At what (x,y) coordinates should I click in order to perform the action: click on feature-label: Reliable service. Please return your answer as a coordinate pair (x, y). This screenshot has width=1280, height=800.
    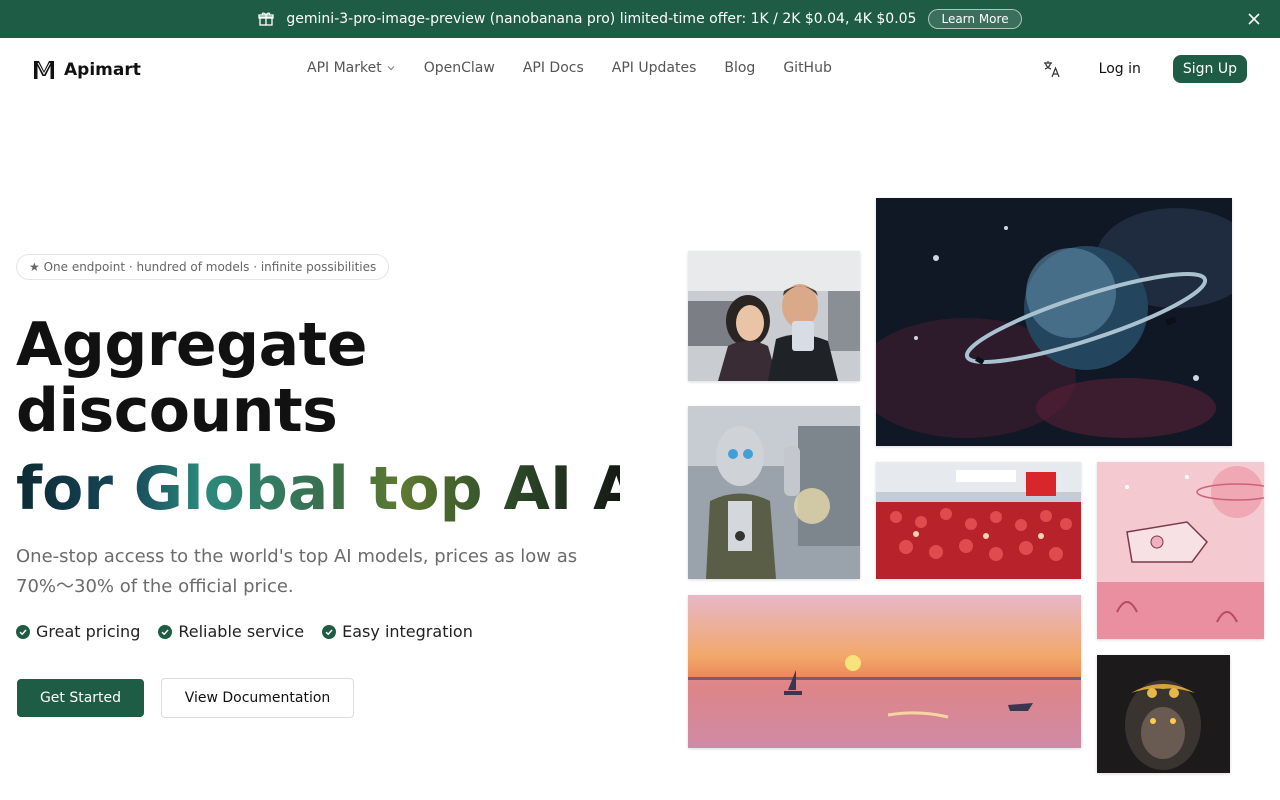
    Looking at the image, I should click on (241, 631).